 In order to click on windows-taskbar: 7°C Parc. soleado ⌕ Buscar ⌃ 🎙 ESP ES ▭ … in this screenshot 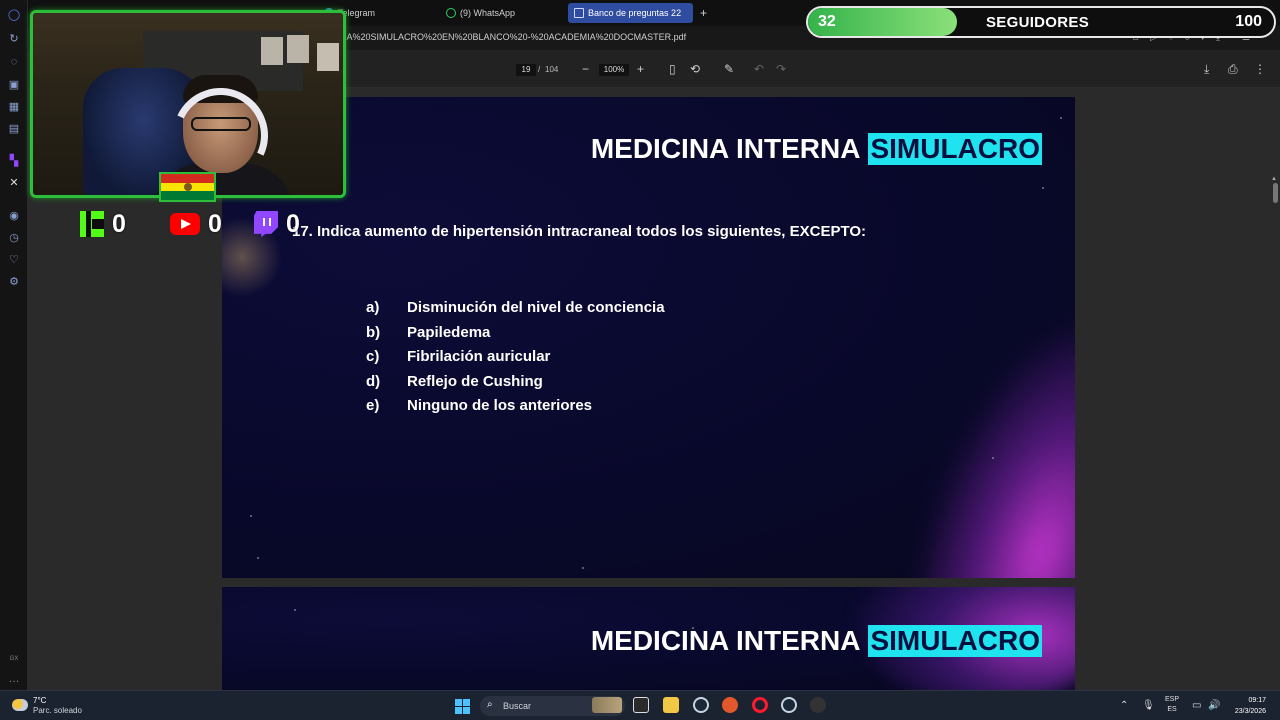, I will do `click(640, 705)`.